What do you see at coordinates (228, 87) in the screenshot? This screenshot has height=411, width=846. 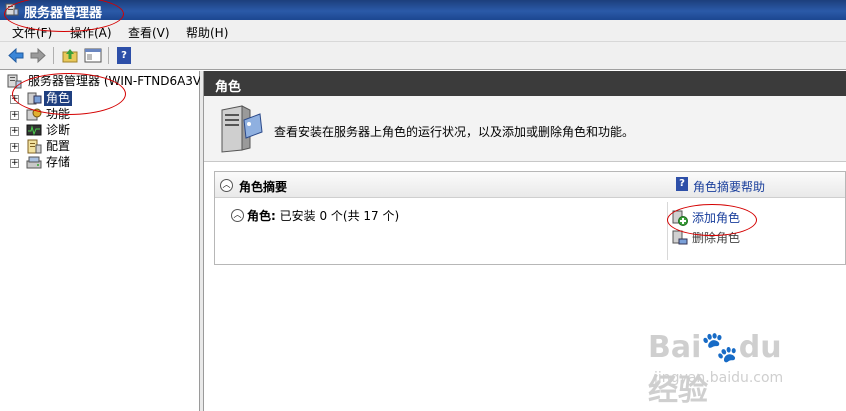 I see `pane-title: 角色` at bounding box center [228, 87].